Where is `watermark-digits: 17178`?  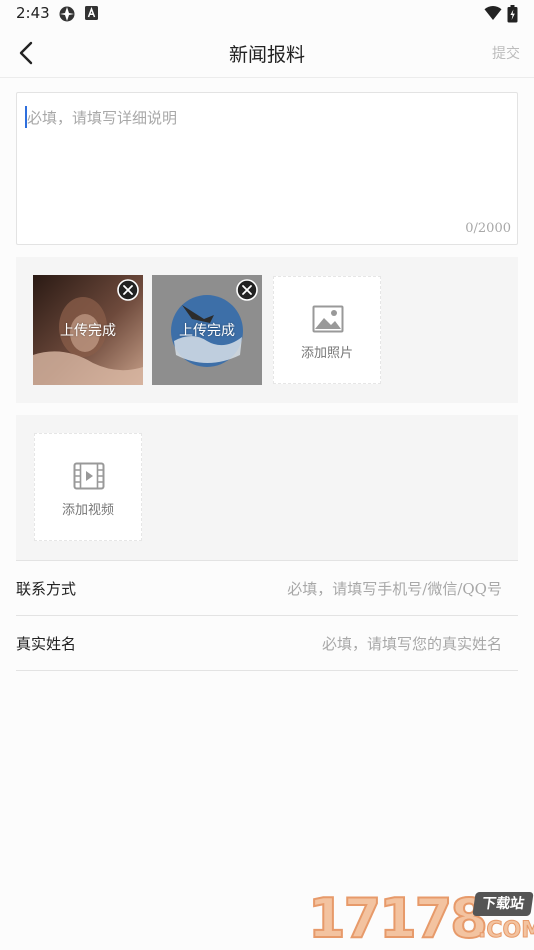
watermark-digits: 17178 is located at coordinates (398, 918).